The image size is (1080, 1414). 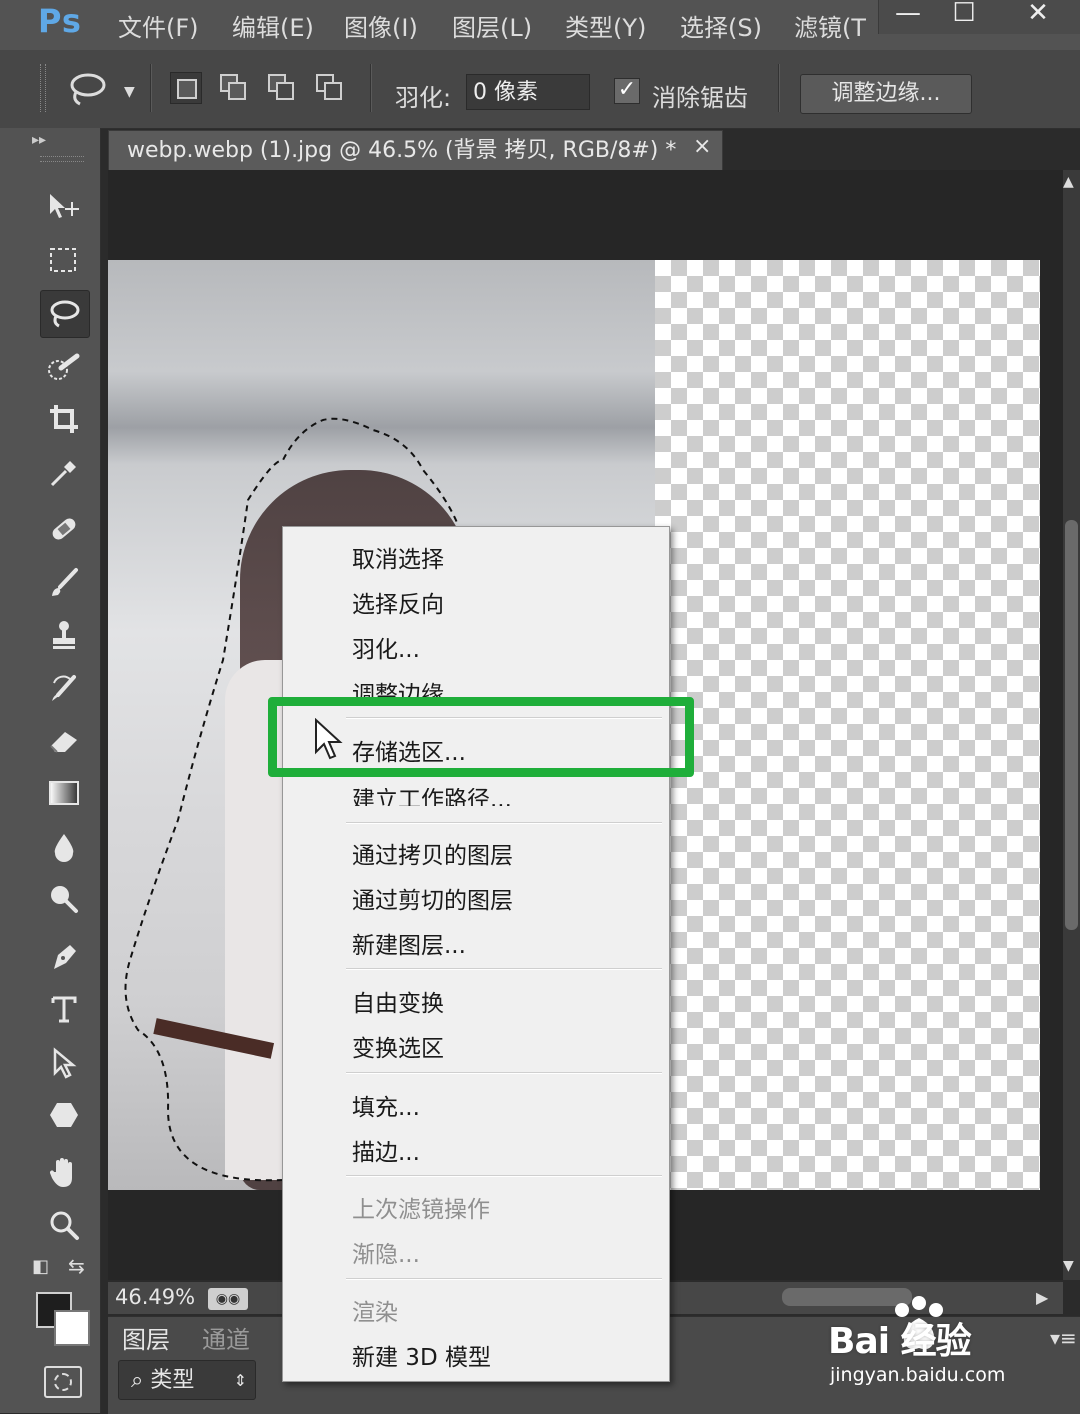 I want to click on feather-label: 羽化:, so click(x=423, y=98).